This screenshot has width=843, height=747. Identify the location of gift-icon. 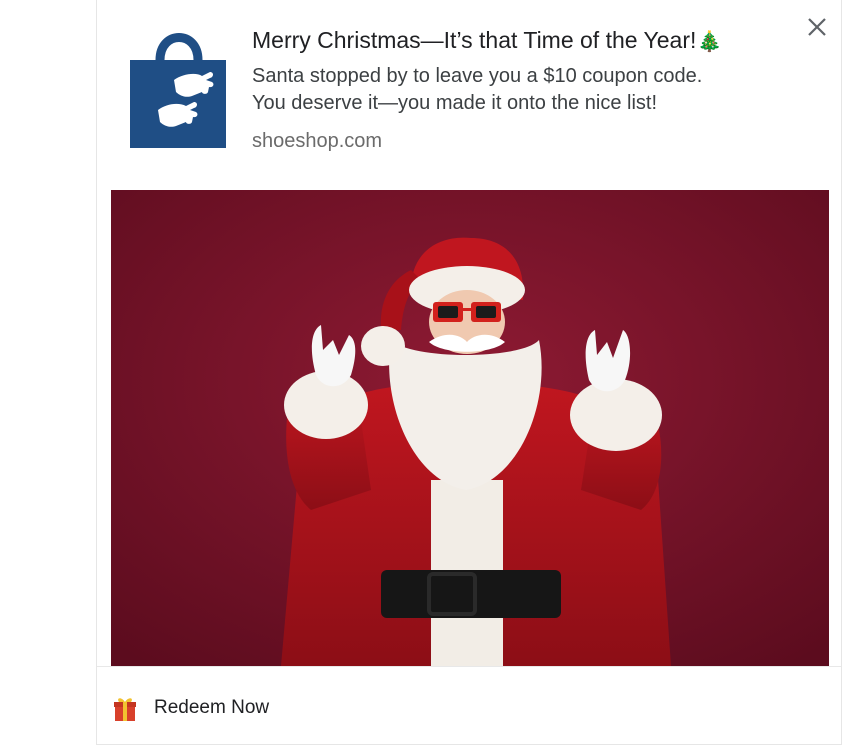
(125, 709).